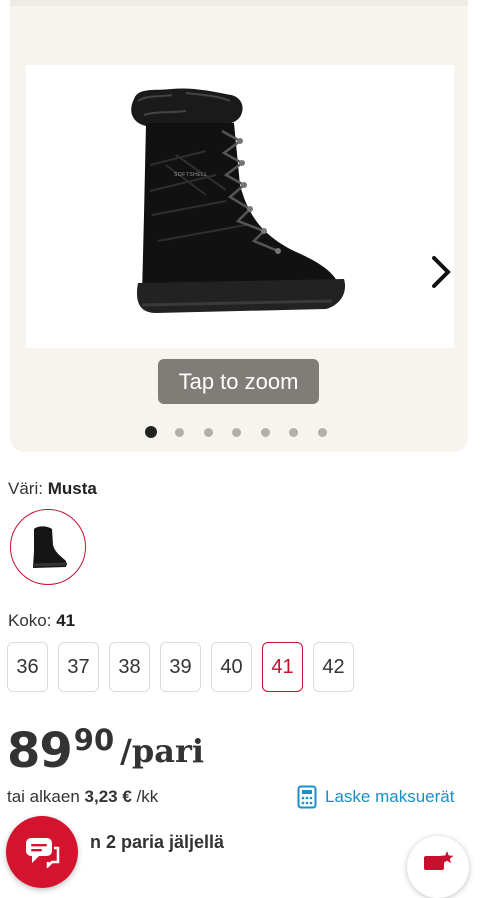 Image resolution: width=480 pixels, height=898 pixels. I want to click on price: 89 90 /pari, so click(105, 751).